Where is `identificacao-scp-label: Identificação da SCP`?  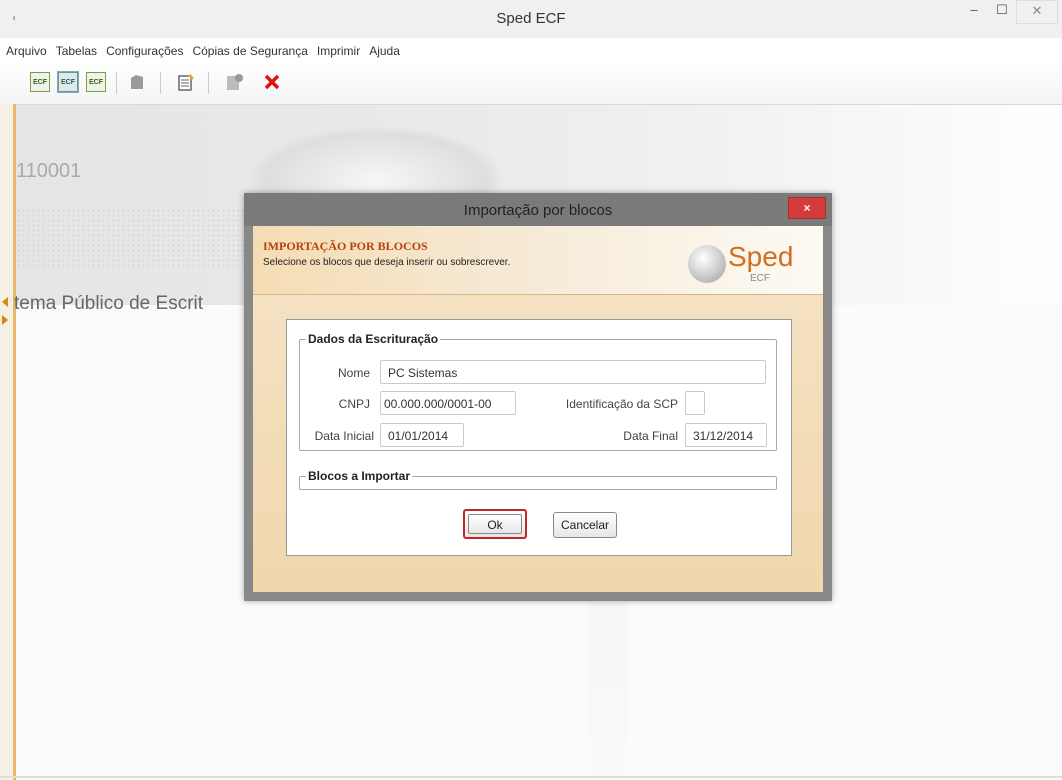
identificacao-scp-label: Identificação da SCP is located at coordinates (621, 404).